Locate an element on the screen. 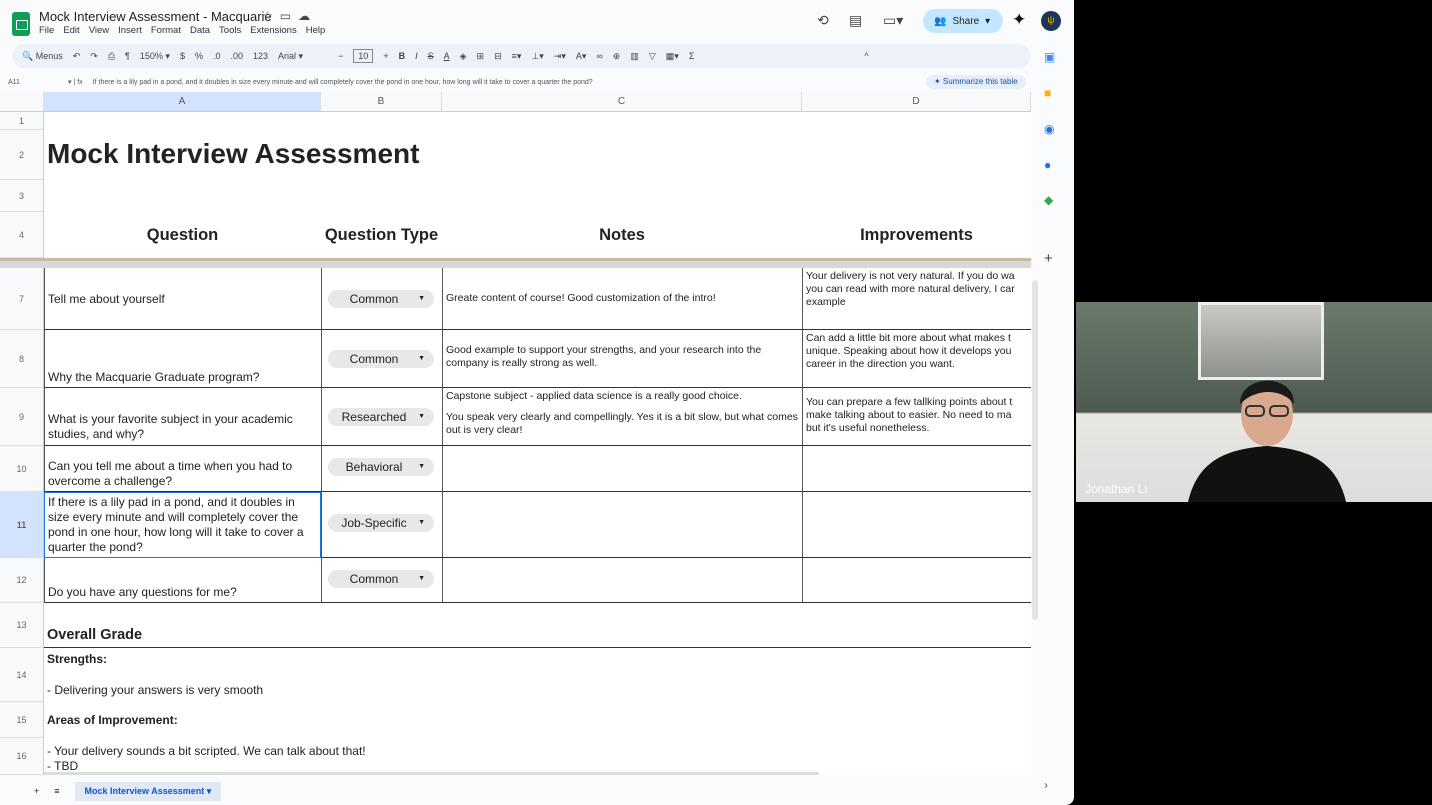 This screenshot has height=805, width=1432. row-header: 7 is located at coordinates (22, 299).